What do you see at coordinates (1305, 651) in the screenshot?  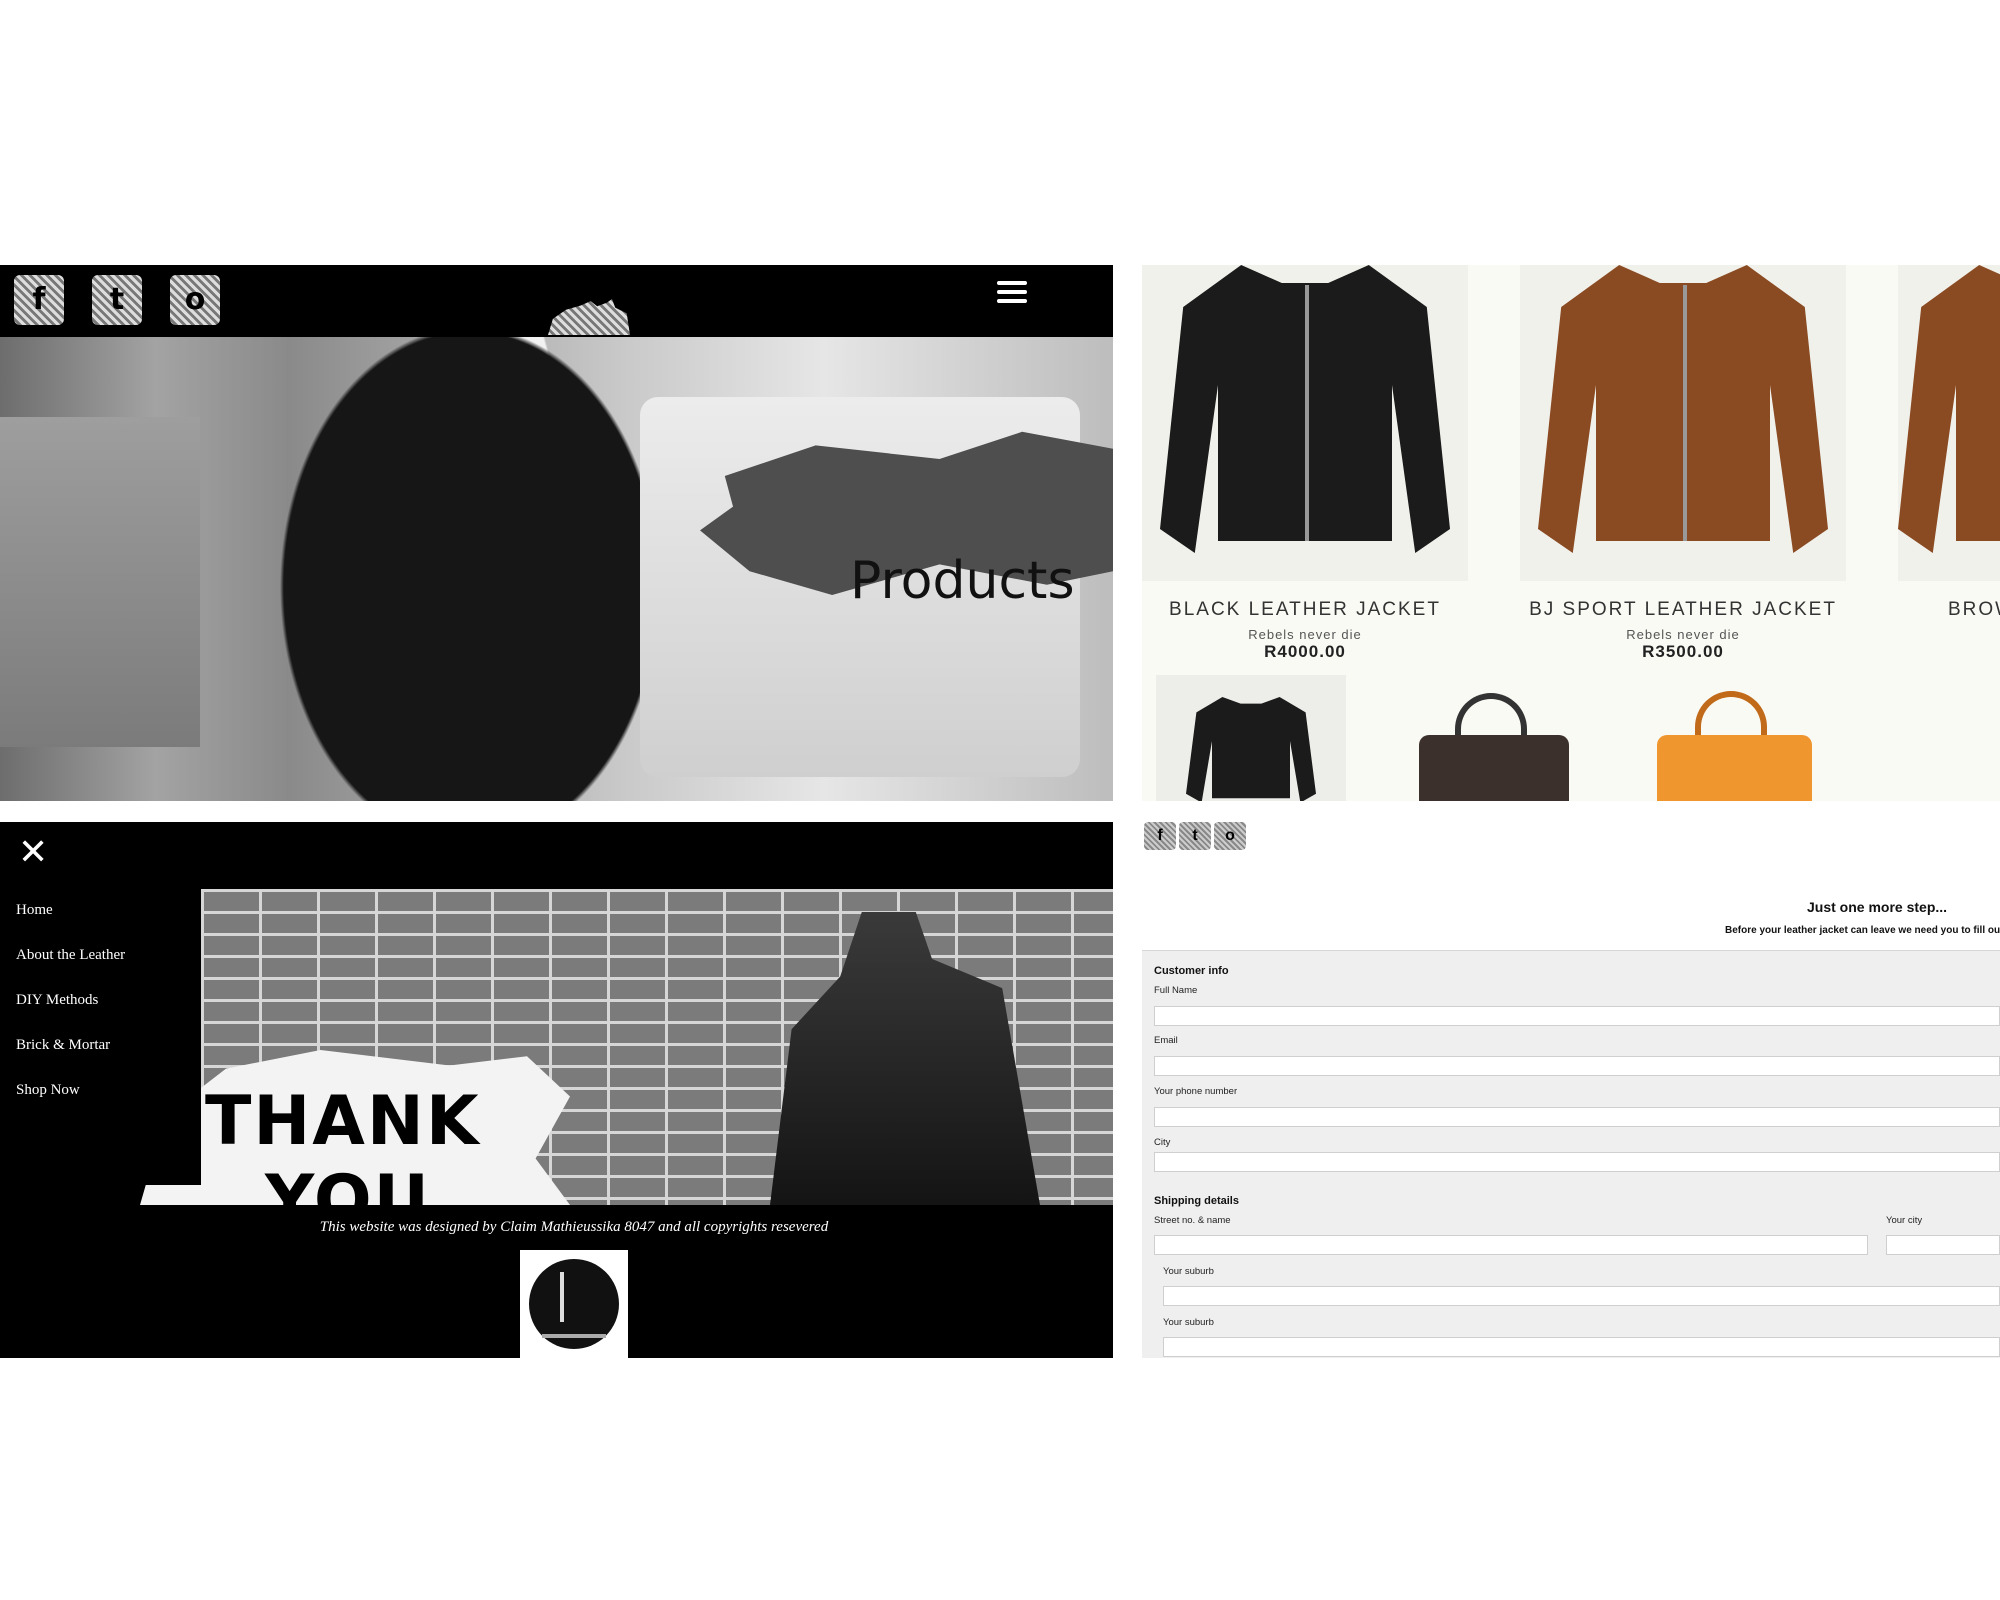 I see `product-price: R4000.00` at bounding box center [1305, 651].